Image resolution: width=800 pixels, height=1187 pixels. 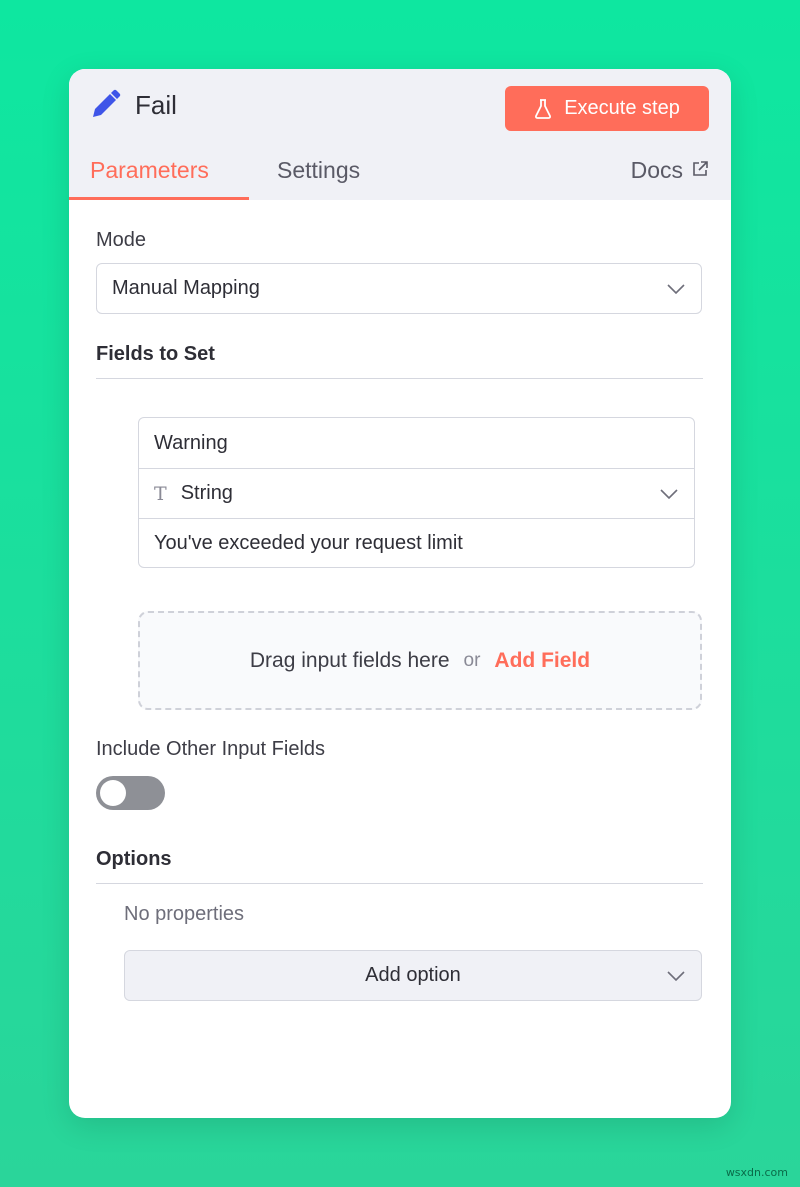 What do you see at coordinates (308, 543) in the screenshot?
I see `field-value-text: You've exceeded your request limit` at bounding box center [308, 543].